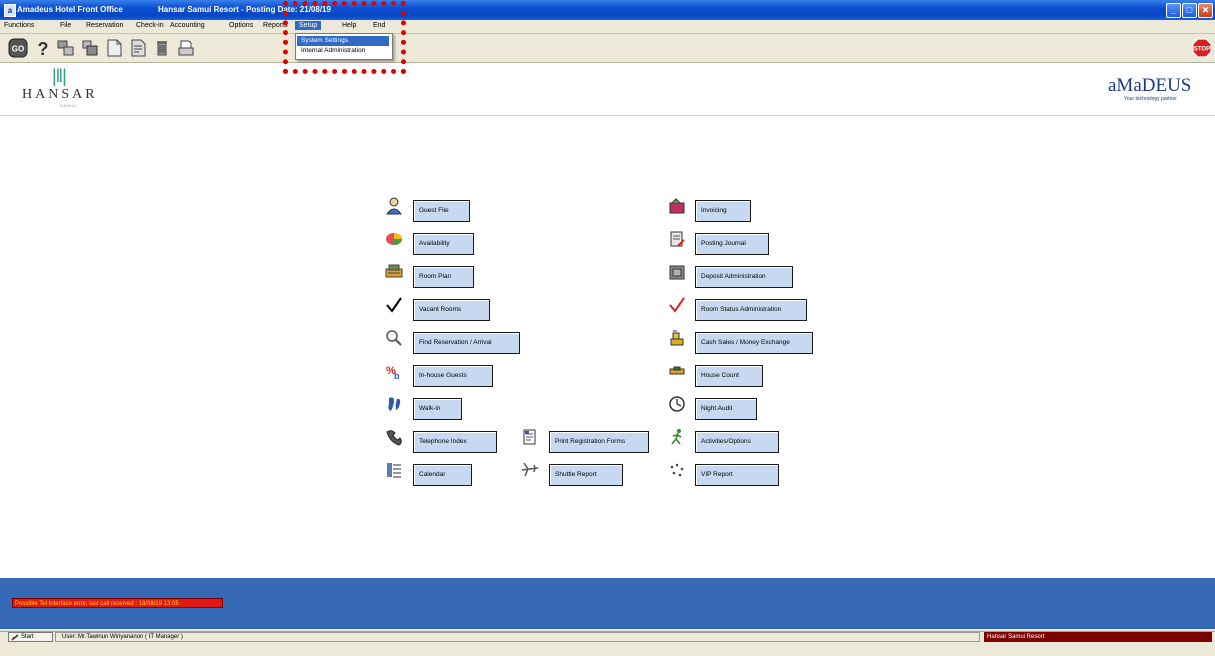  What do you see at coordinates (1098, 637) in the screenshot?
I see `resort-name: Hansar Samui Resort` at bounding box center [1098, 637].